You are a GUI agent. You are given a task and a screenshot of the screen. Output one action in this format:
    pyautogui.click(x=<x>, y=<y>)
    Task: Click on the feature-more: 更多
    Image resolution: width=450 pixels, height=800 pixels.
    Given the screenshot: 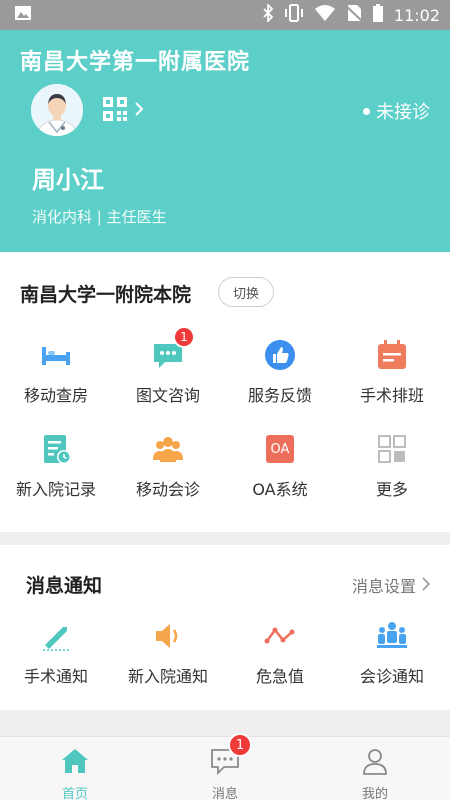 What is the action you would take?
    pyautogui.click(x=392, y=466)
    